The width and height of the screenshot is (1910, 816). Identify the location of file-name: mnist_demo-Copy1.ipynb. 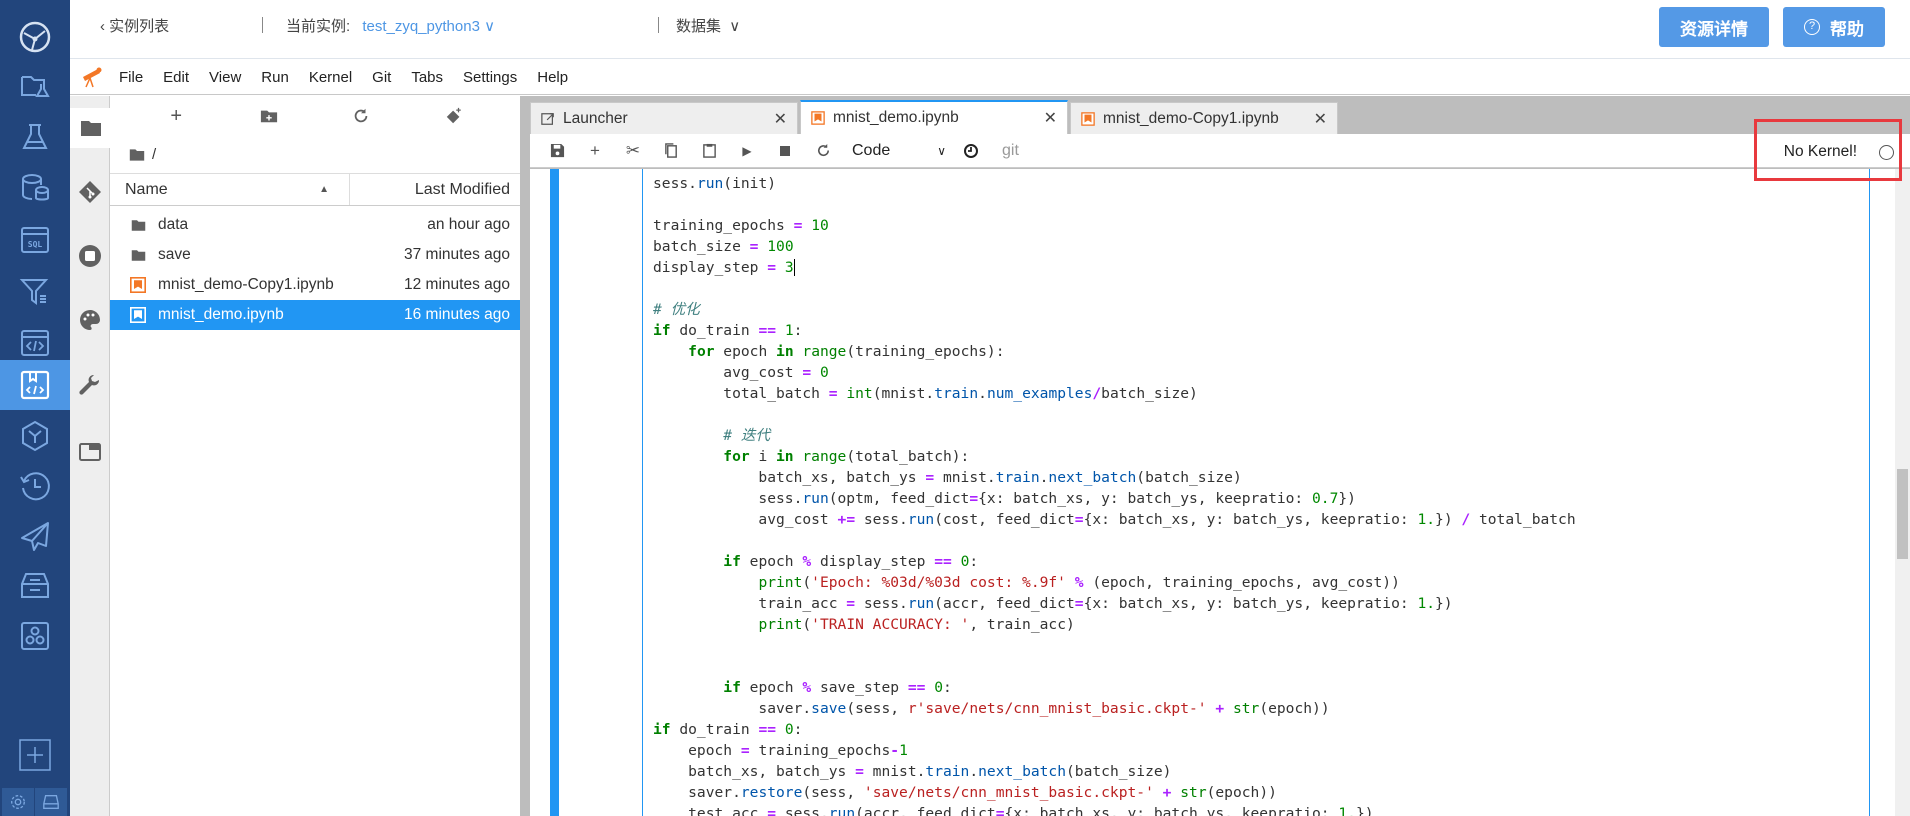
(246, 284).